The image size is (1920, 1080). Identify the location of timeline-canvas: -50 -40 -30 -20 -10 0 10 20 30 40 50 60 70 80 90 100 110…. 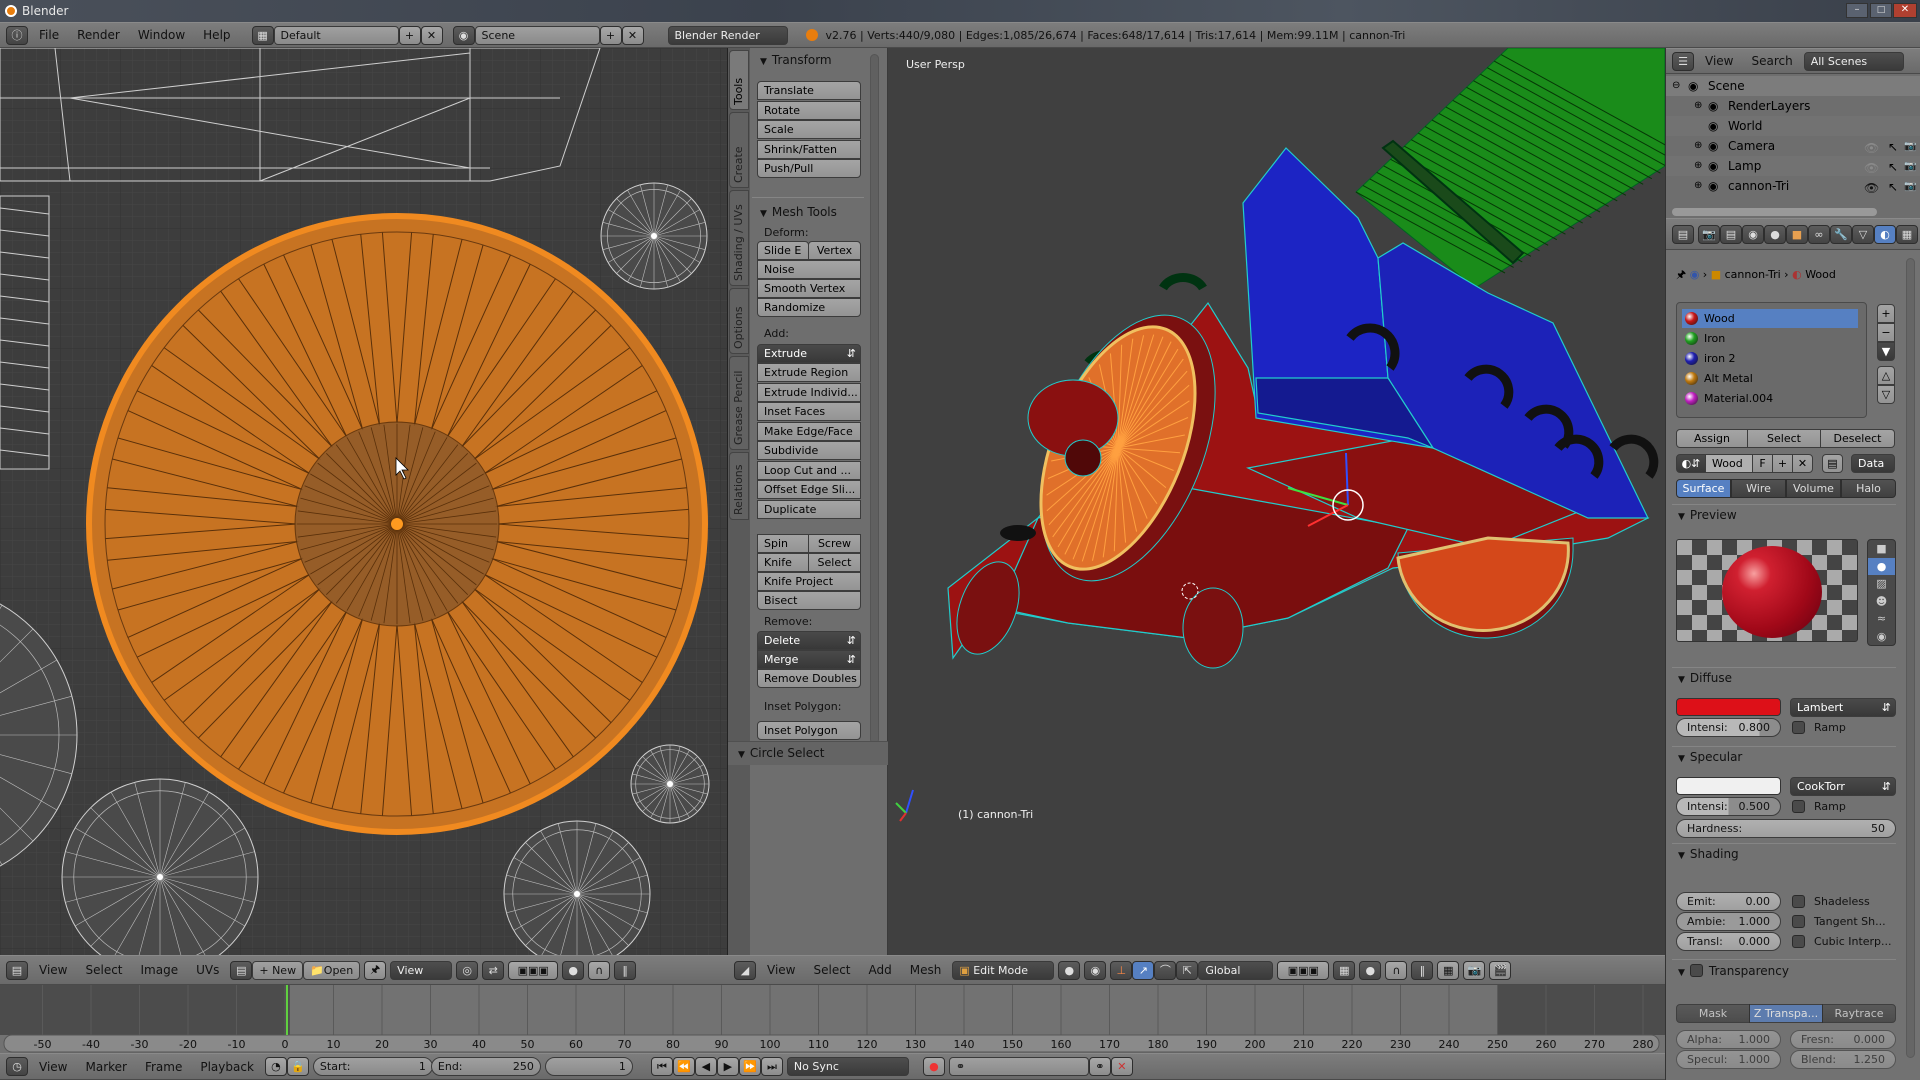
(832, 1019).